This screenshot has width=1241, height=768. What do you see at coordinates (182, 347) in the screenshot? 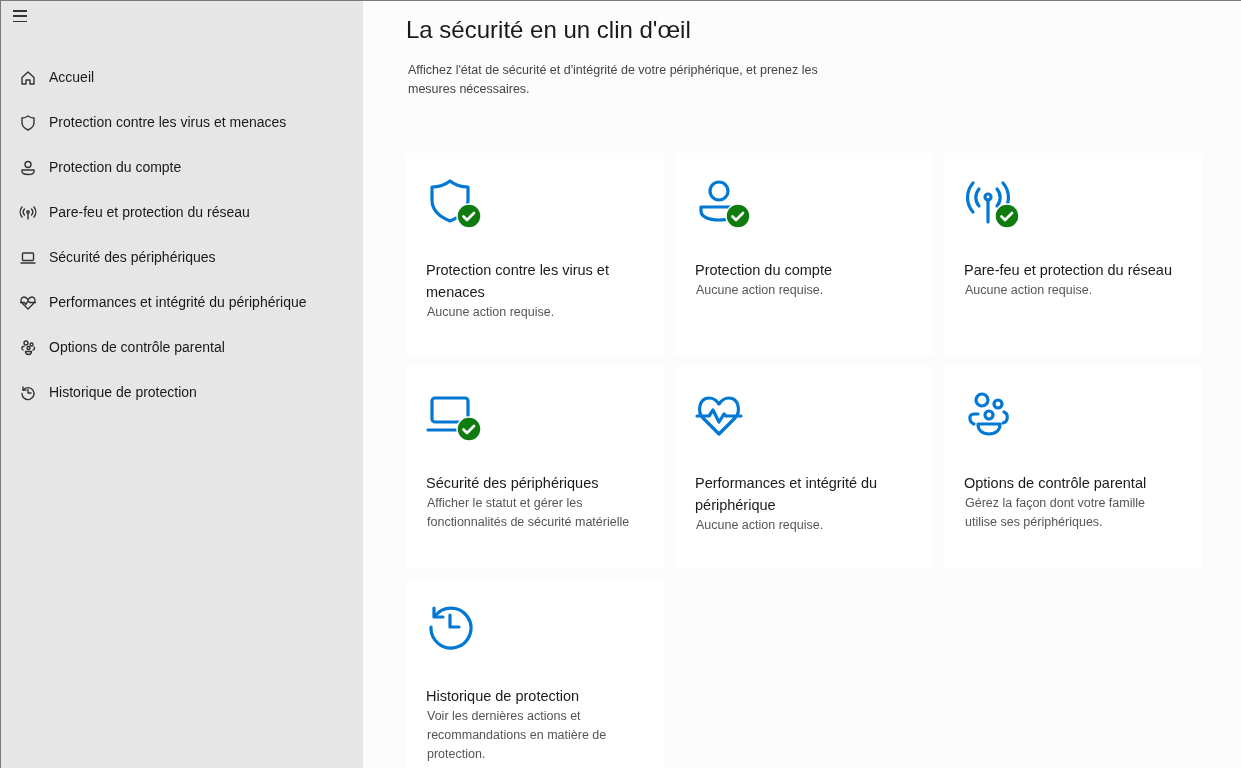
I see `nav-item: Options de contrôle parental` at bounding box center [182, 347].